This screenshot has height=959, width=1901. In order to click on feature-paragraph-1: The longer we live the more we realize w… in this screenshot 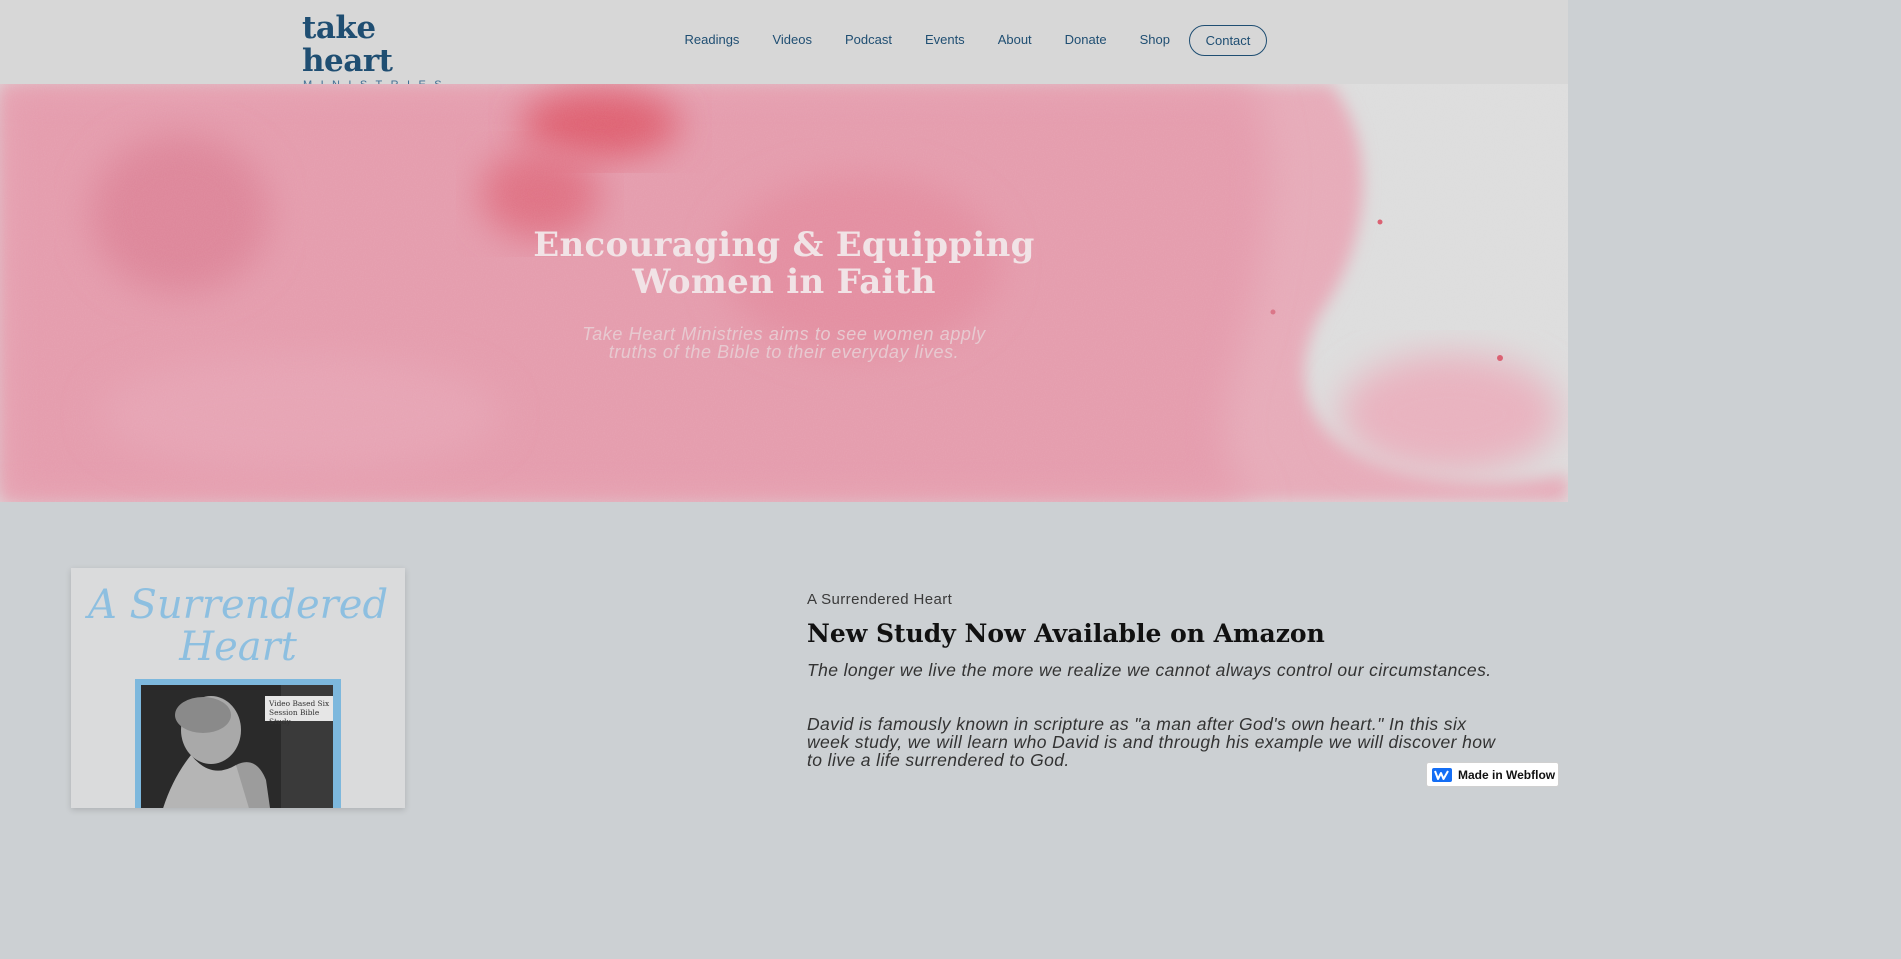, I will do `click(1149, 670)`.